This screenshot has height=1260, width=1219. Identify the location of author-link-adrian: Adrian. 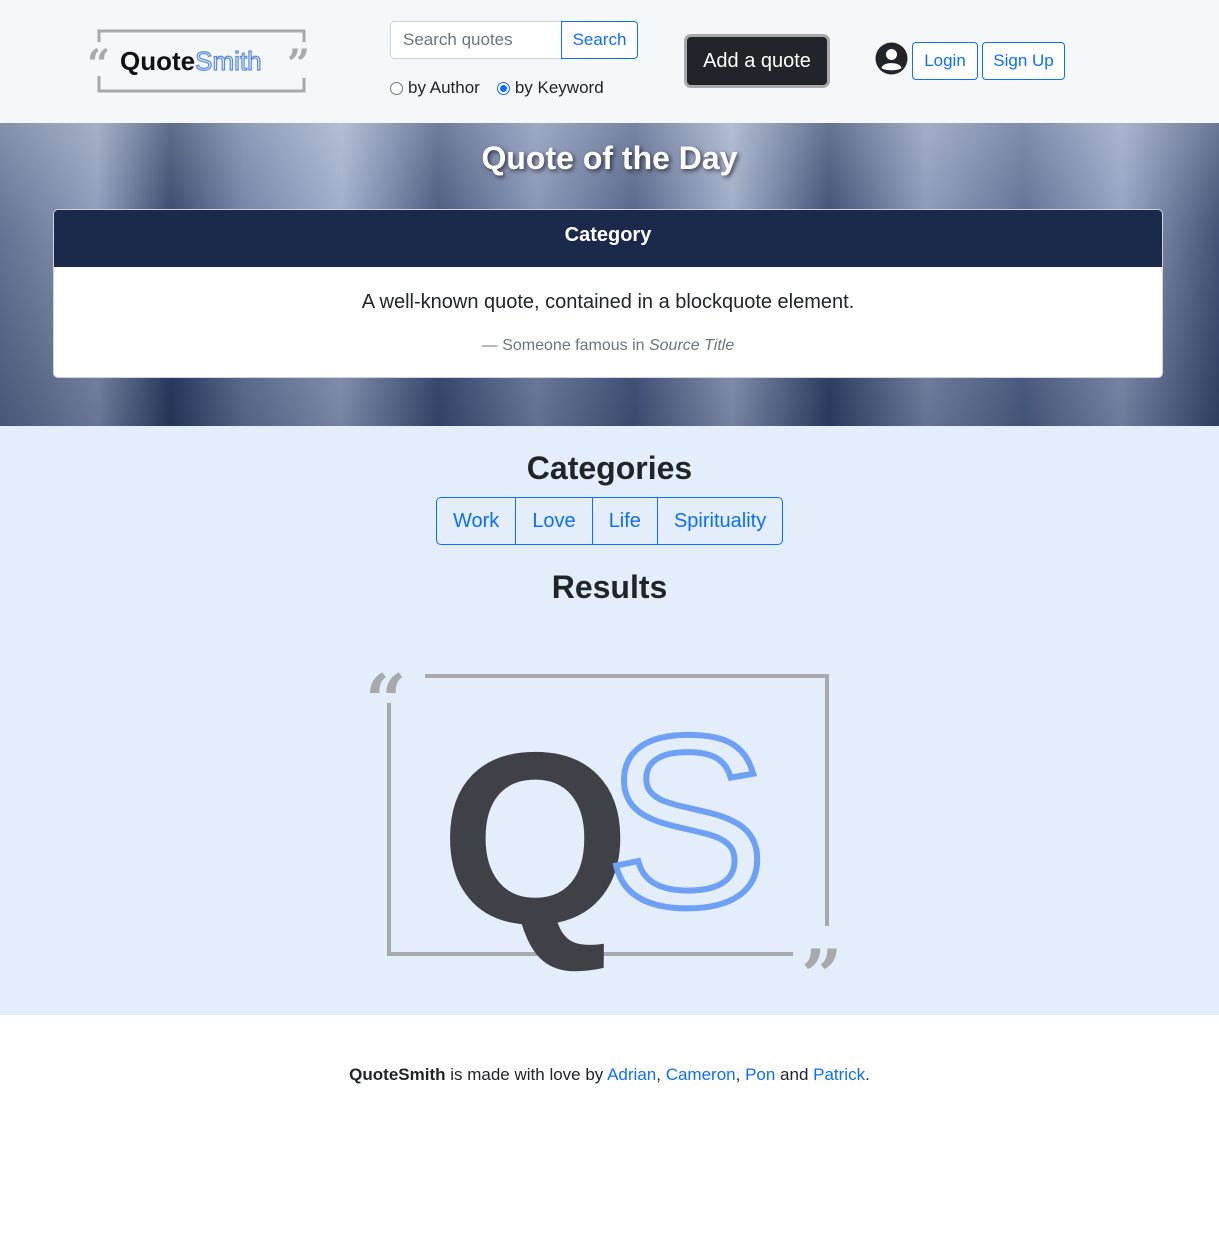
(631, 1074).